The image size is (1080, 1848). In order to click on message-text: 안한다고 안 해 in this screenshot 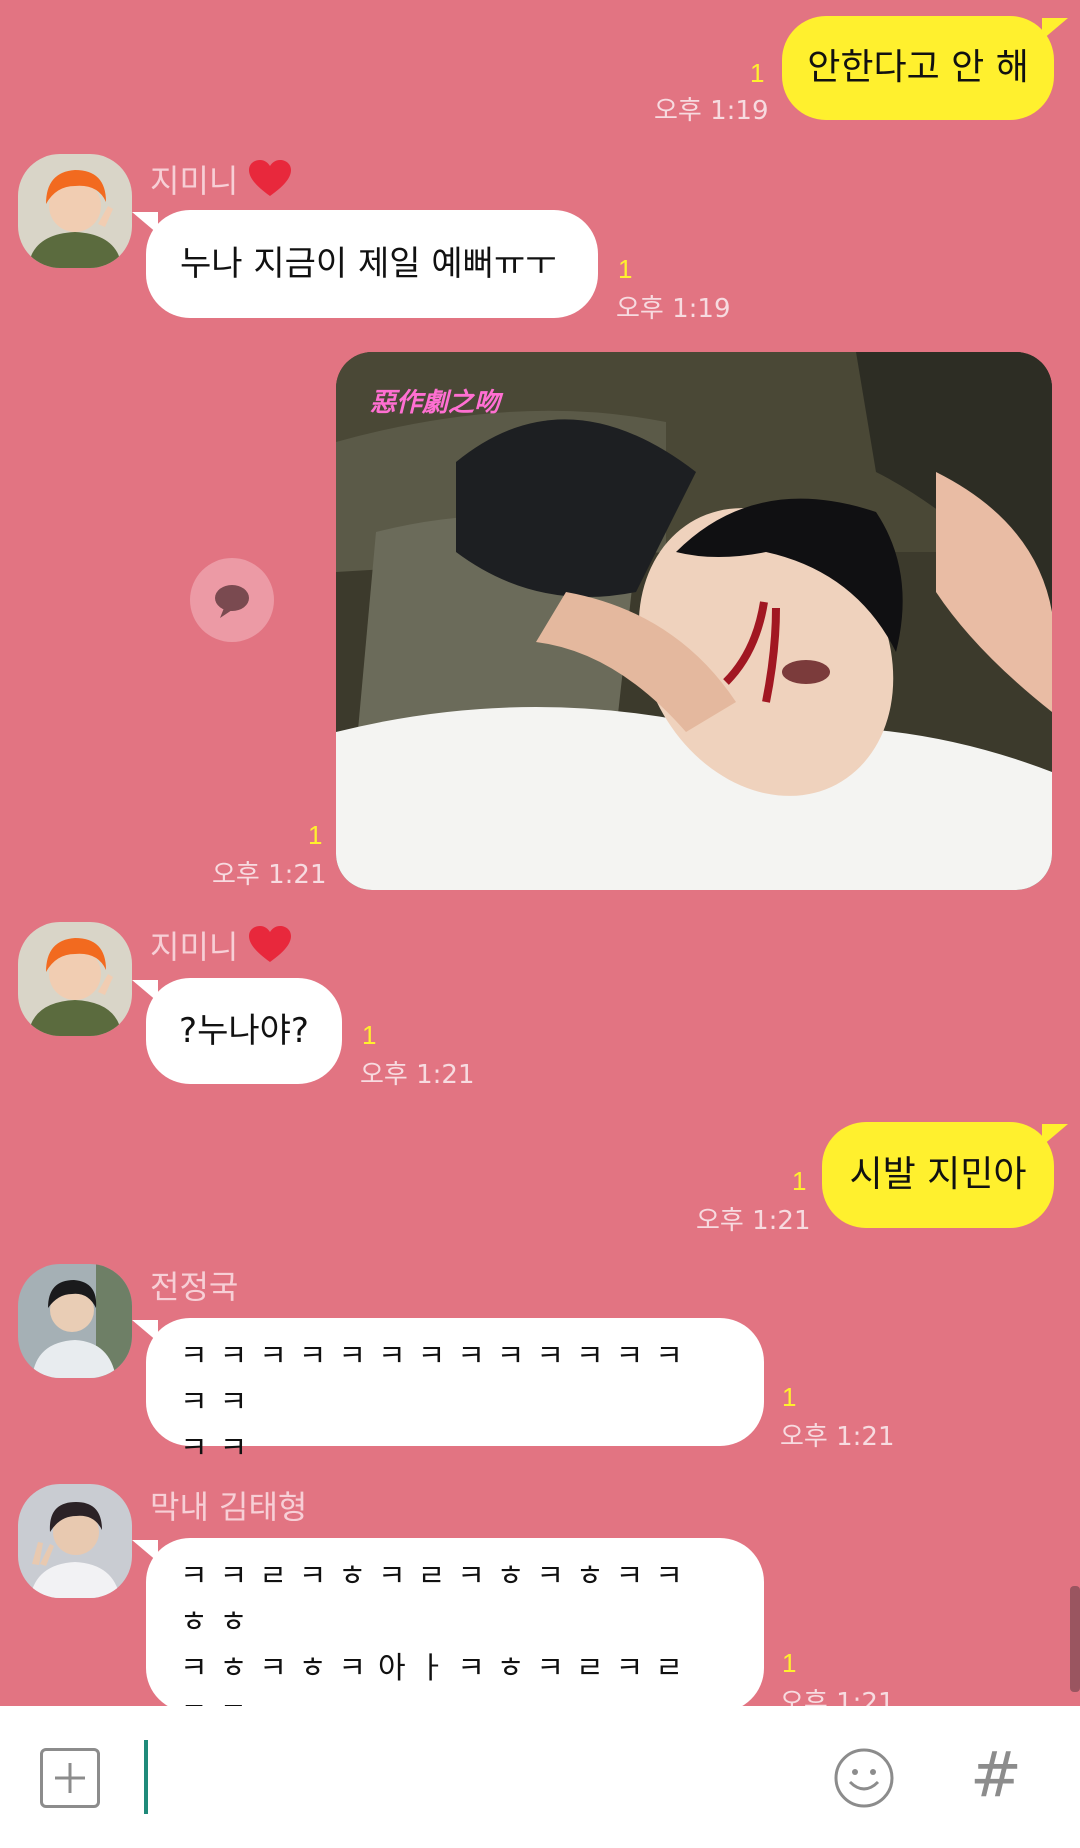, I will do `click(918, 67)`.